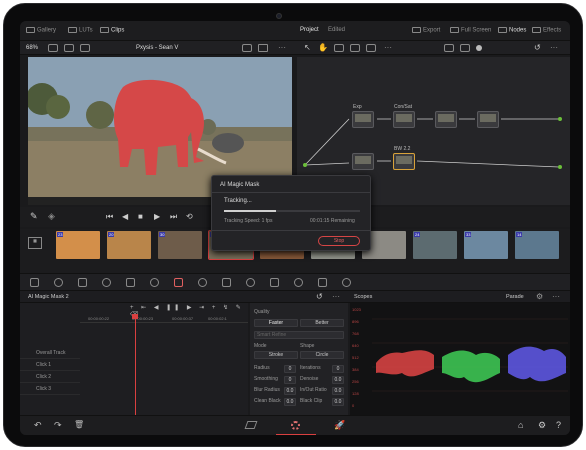  Describe the element at coordinates (157, 216) in the screenshot. I see `play-icon: ▶` at that location.